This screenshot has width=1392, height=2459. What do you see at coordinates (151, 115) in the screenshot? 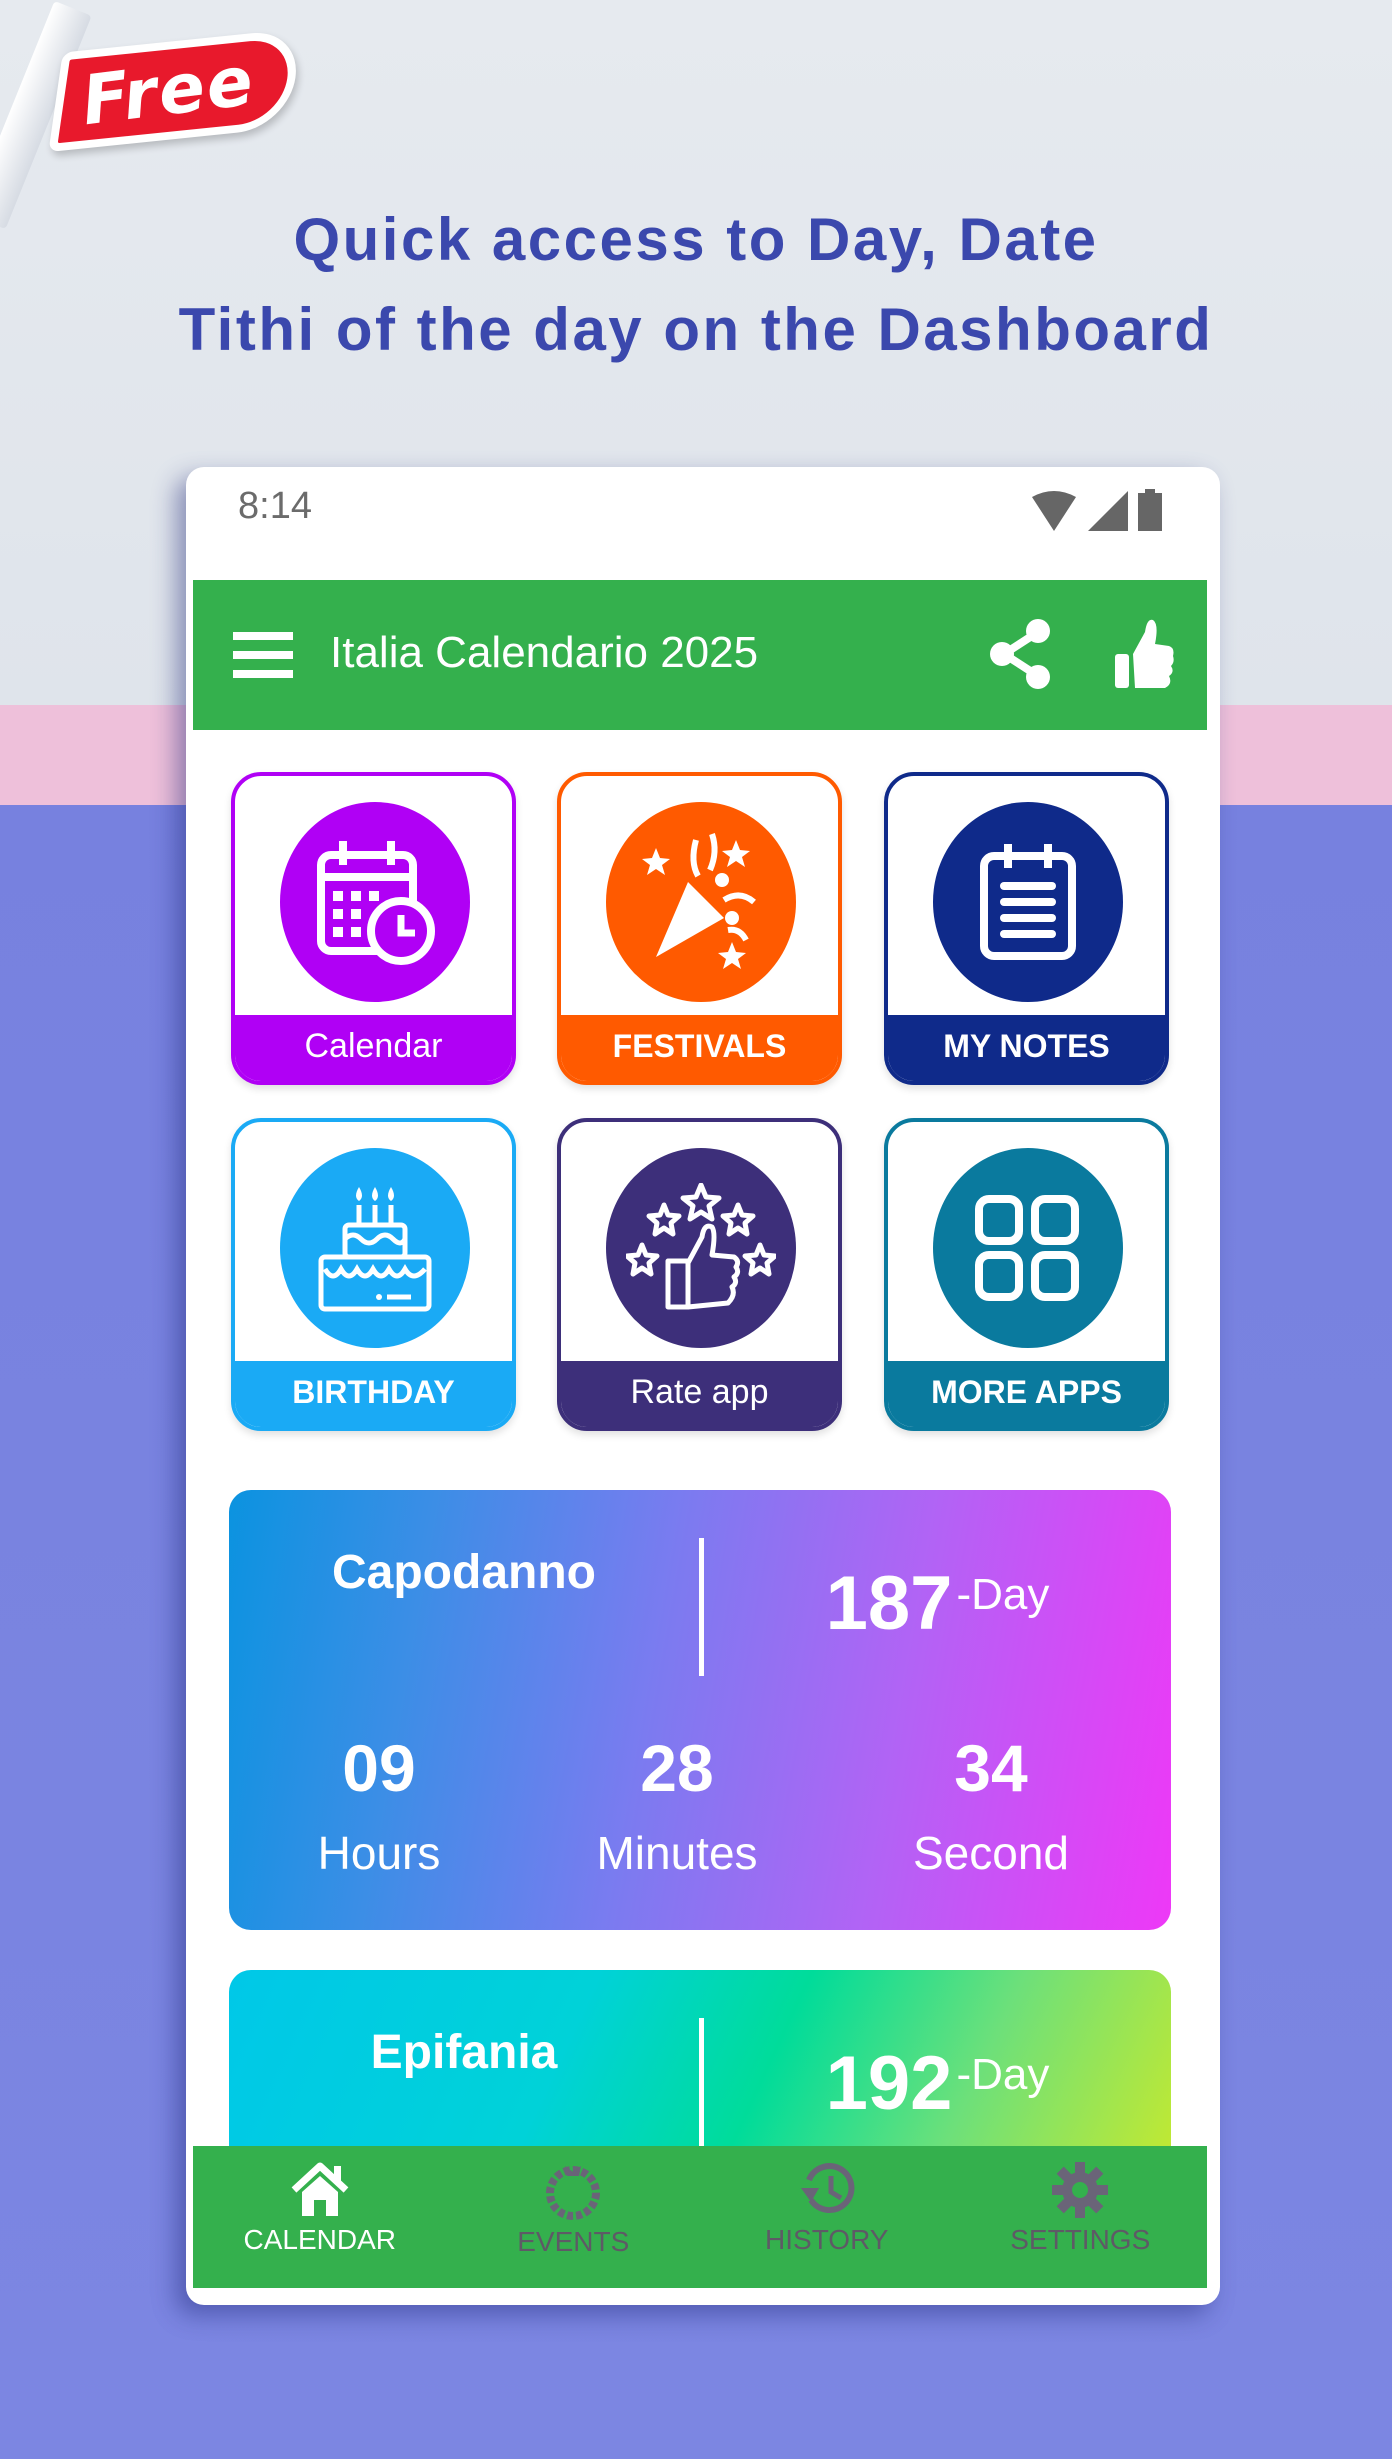
I see `free-badge: Free` at bounding box center [151, 115].